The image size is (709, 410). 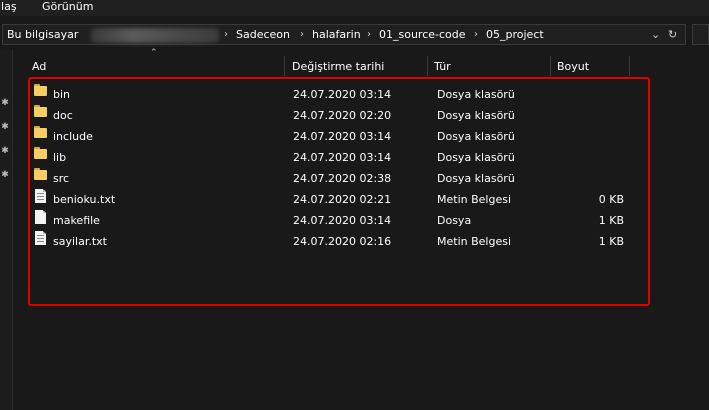 What do you see at coordinates (354, 8) in the screenshot?
I see `menu-bar: ılaş Görünüm` at bounding box center [354, 8].